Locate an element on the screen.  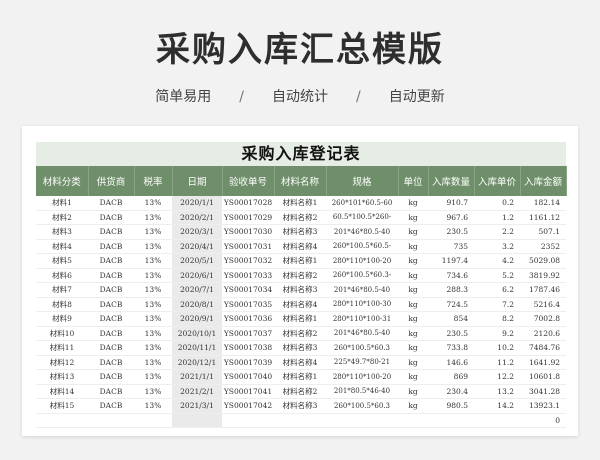
table-cell: 6.2 is located at coordinates (497, 290).